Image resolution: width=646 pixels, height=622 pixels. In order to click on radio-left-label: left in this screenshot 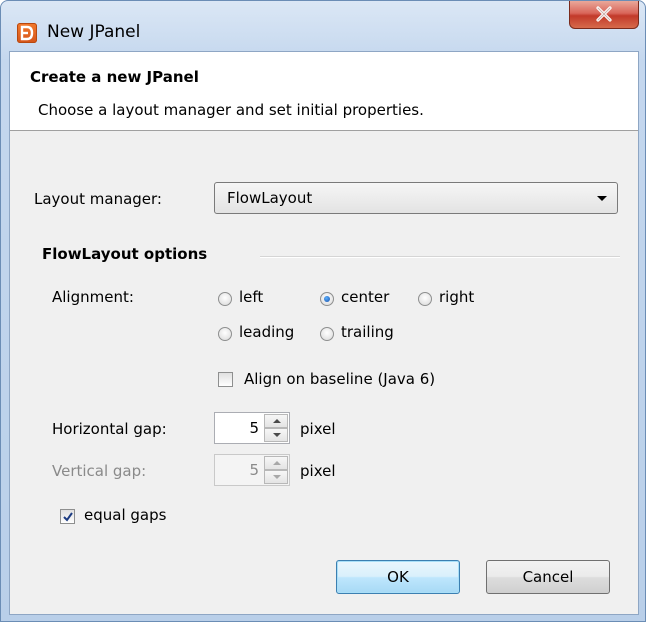, I will do `click(251, 297)`.